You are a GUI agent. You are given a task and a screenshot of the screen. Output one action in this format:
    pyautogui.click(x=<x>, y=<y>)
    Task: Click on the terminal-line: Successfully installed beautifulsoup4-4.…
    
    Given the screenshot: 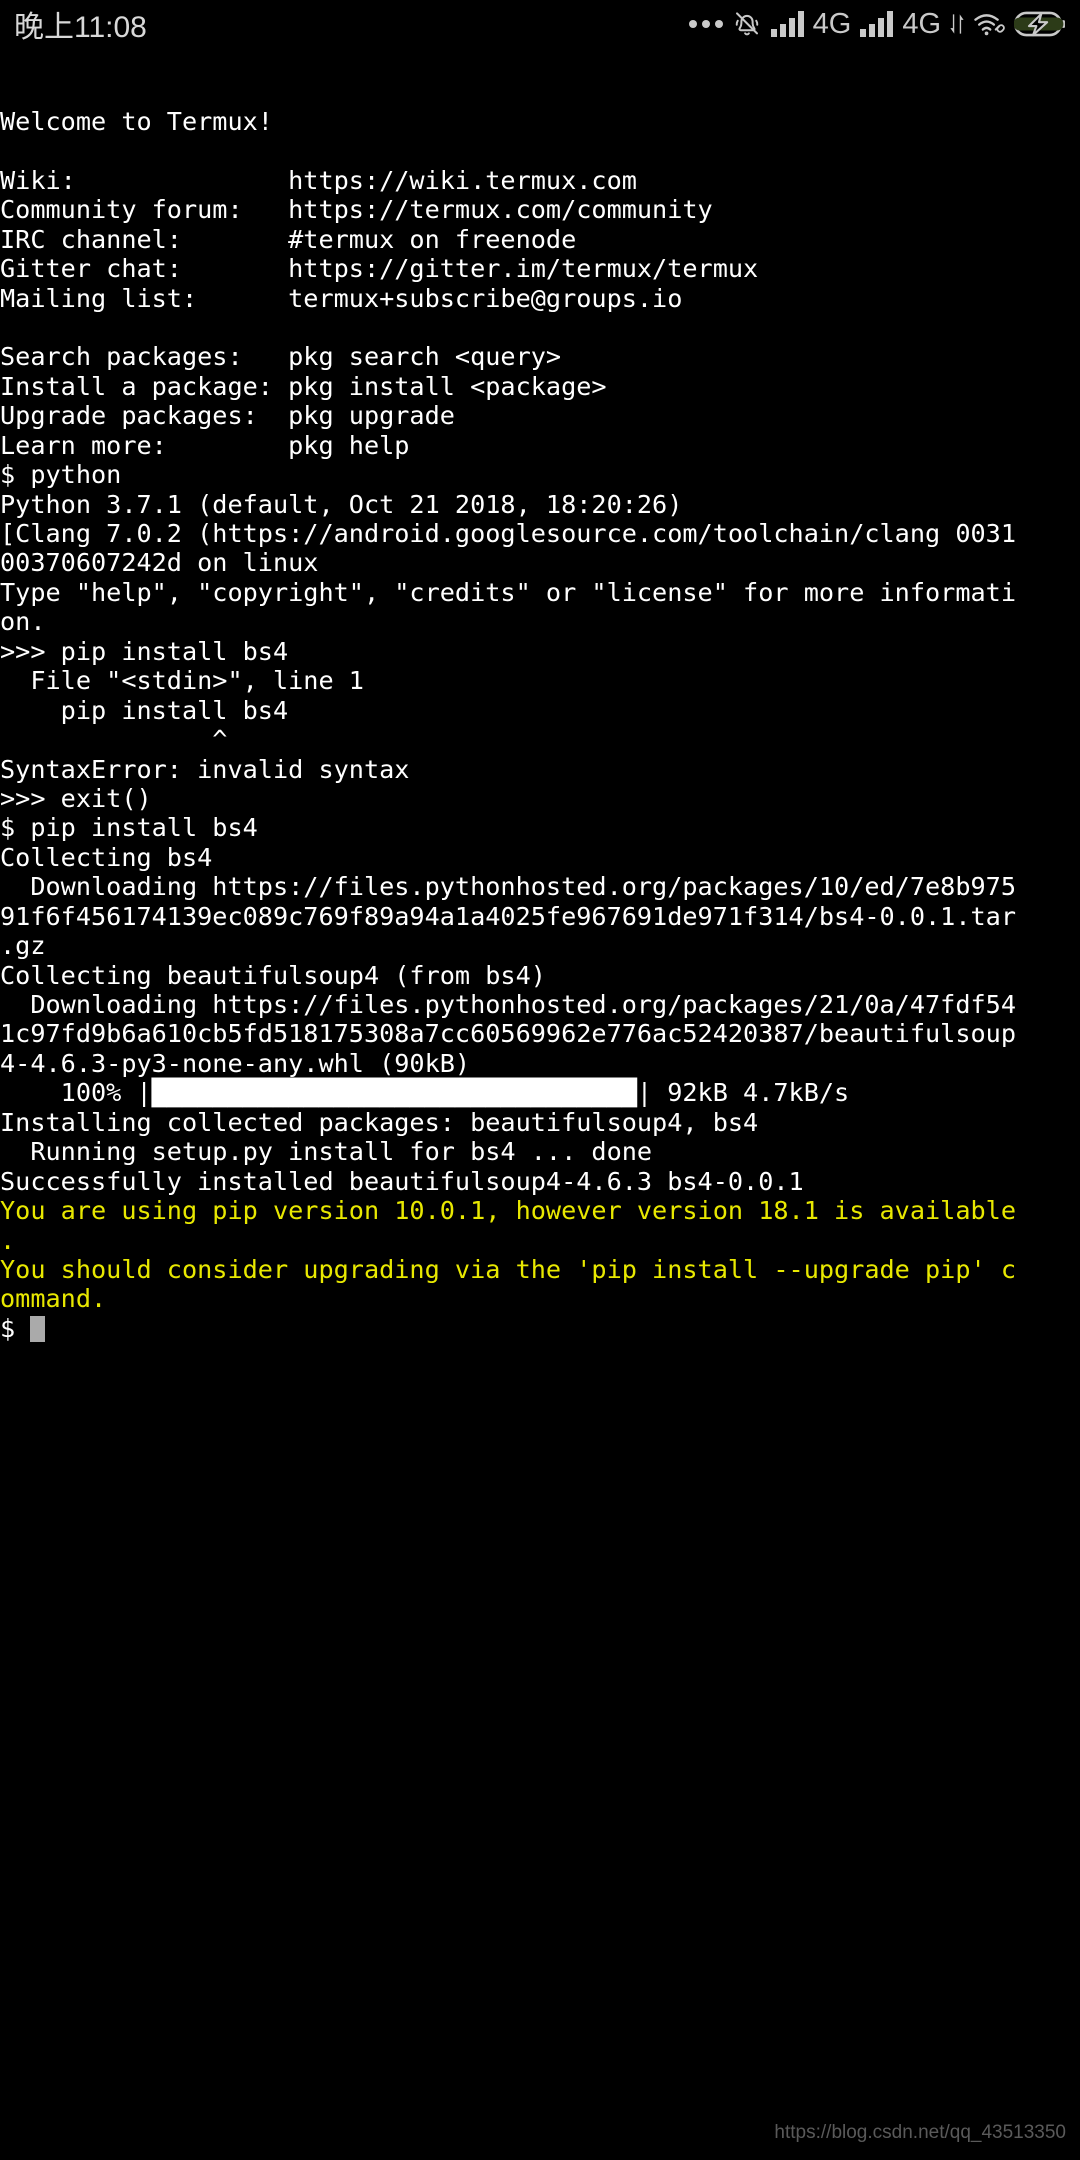 What is the action you would take?
    pyautogui.click(x=402, y=1181)
    